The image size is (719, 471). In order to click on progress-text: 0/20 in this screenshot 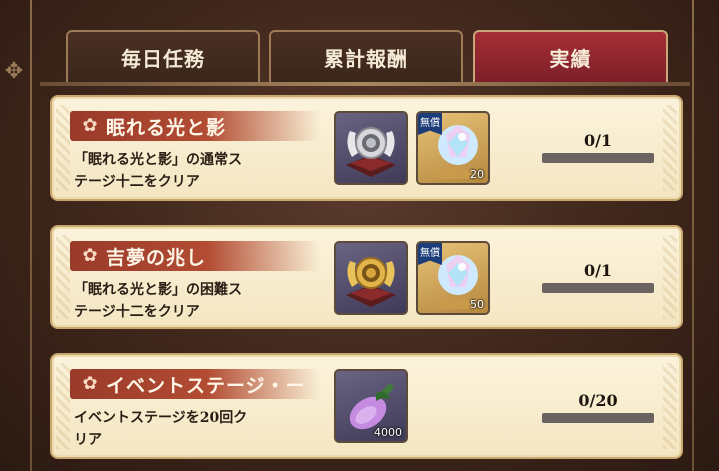, I will do `click(598, 400)`.